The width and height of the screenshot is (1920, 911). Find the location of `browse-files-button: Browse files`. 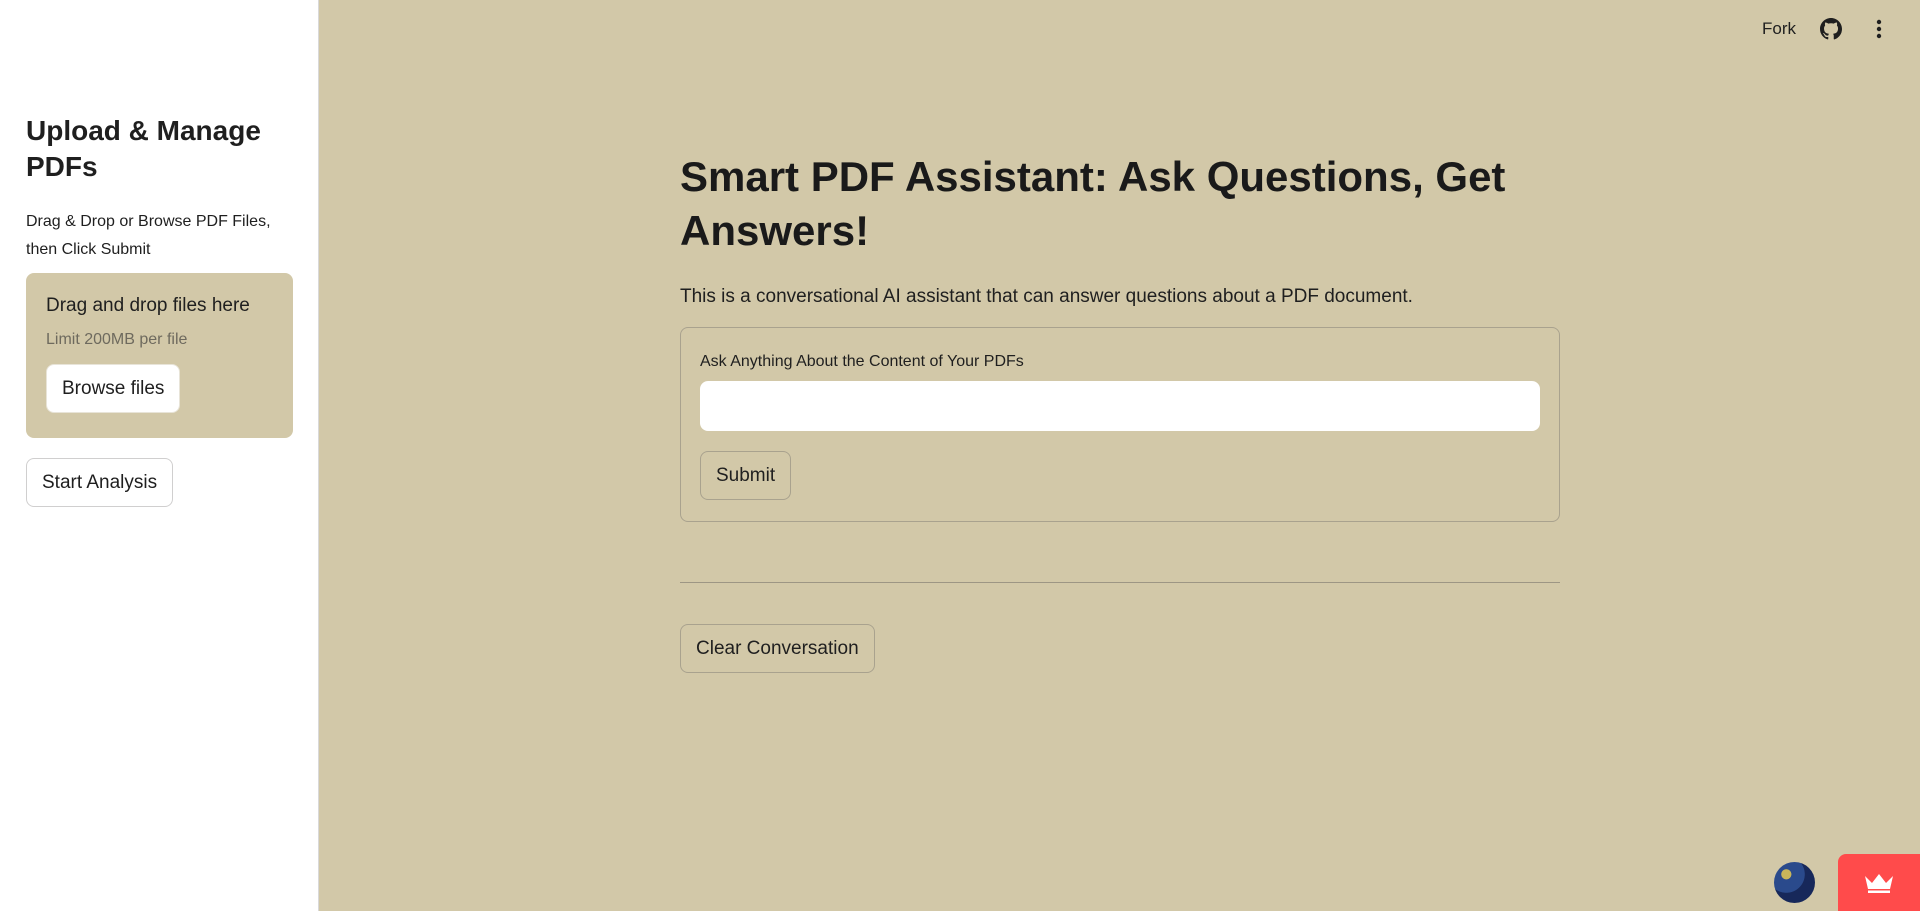

browse-files-button: Browse files is located at coordinates (113, 388).